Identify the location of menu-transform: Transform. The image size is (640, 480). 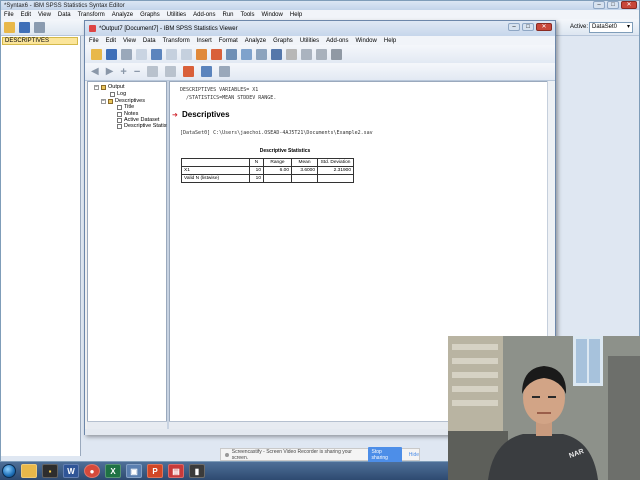
(91, 15).